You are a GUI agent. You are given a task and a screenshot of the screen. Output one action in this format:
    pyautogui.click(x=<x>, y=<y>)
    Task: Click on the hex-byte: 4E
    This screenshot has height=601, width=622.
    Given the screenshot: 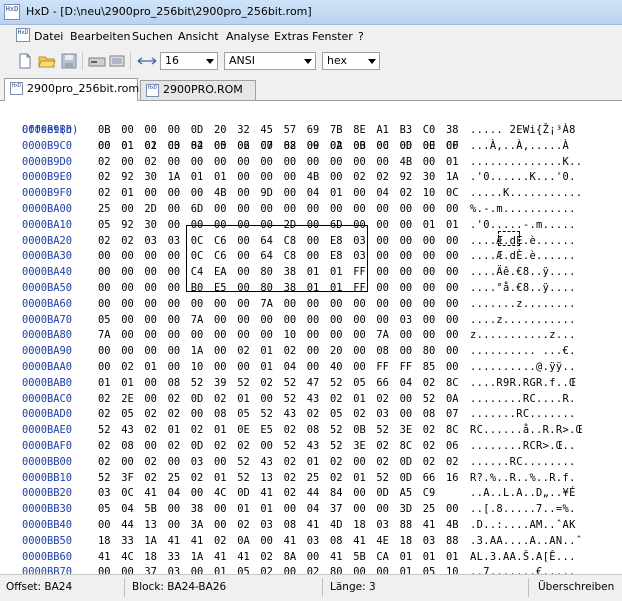 What is the action you would take?
    pyautogui.click(x=385, y=541)
    